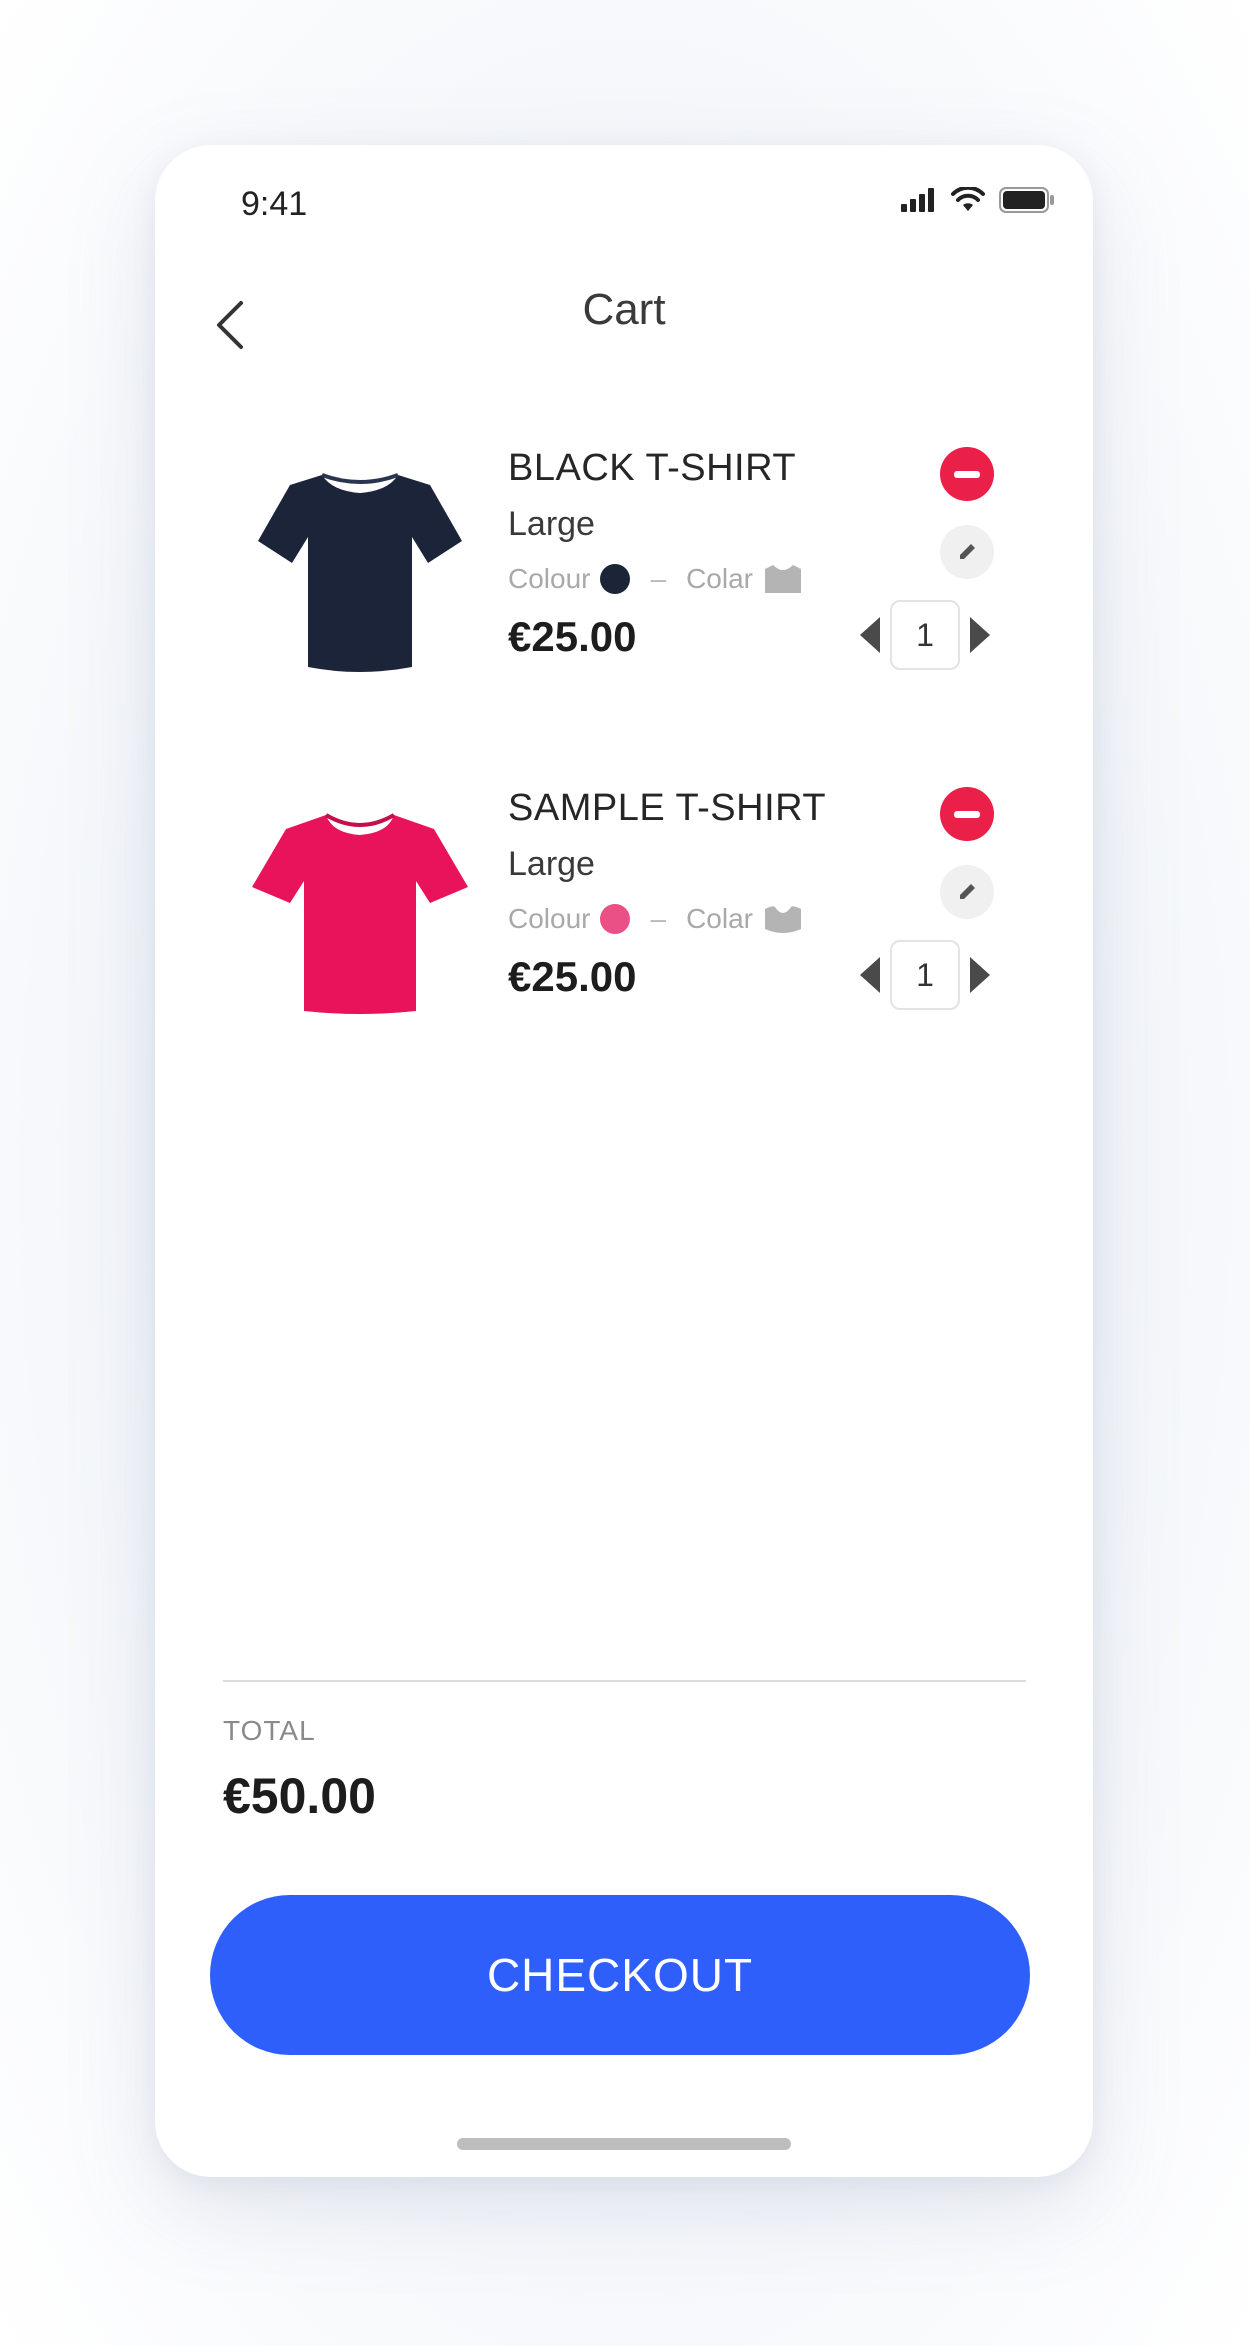 The image size is (1250, 2346). I want to click on page-title: Cart, so click(624, 309).